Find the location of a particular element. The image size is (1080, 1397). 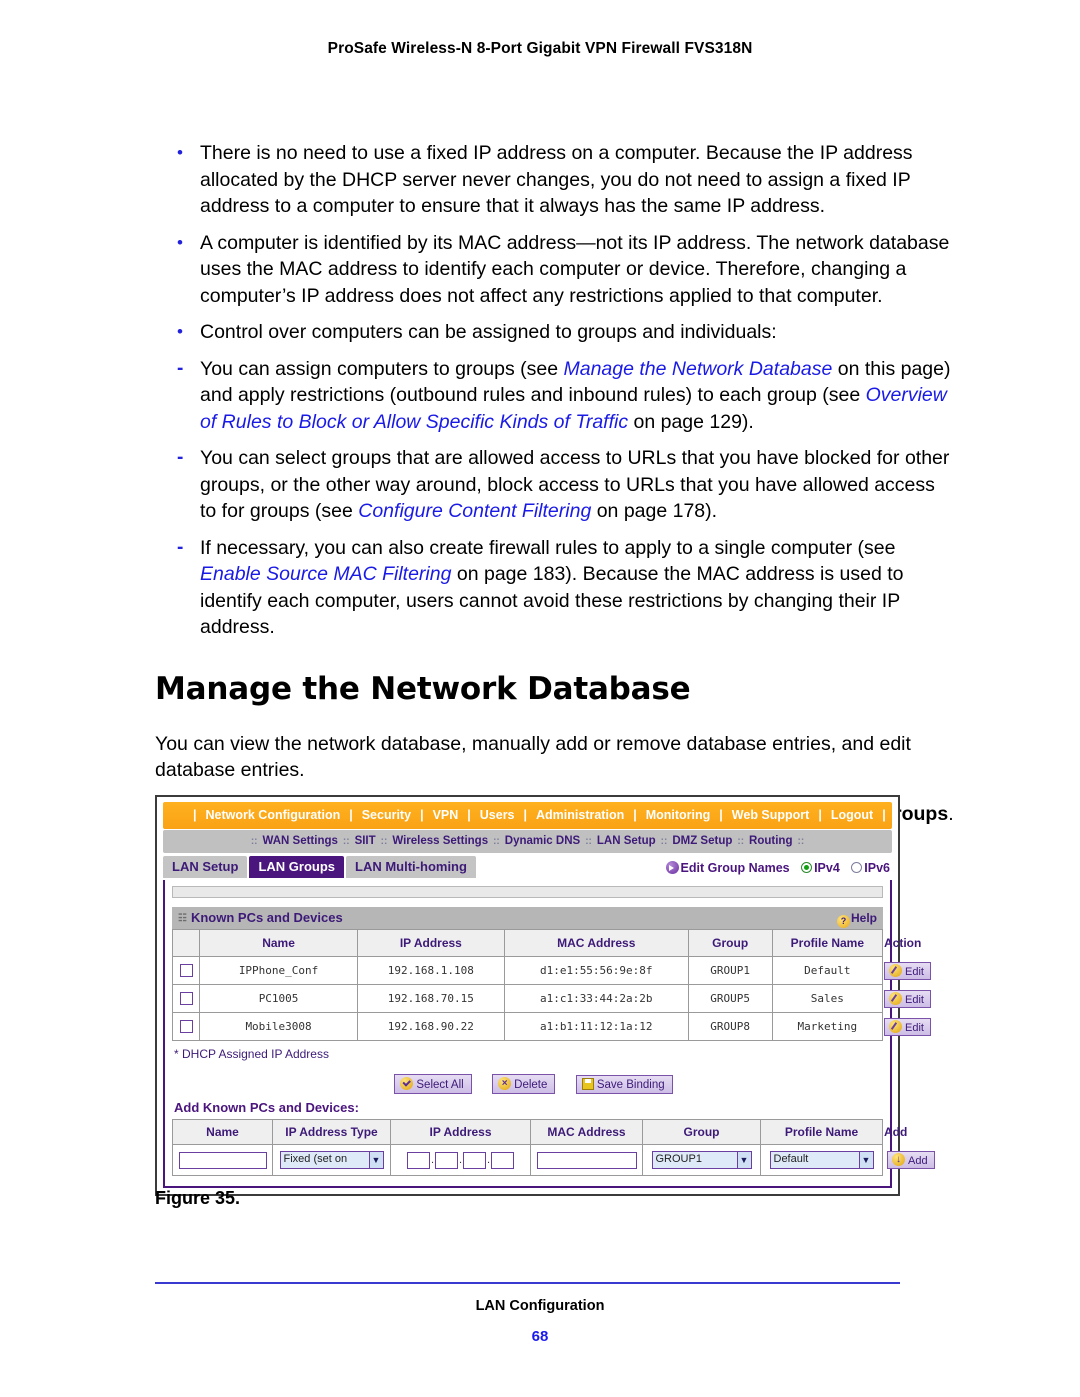

group-select: GROUP1 ▼ is located at coordinates (701, 1160).